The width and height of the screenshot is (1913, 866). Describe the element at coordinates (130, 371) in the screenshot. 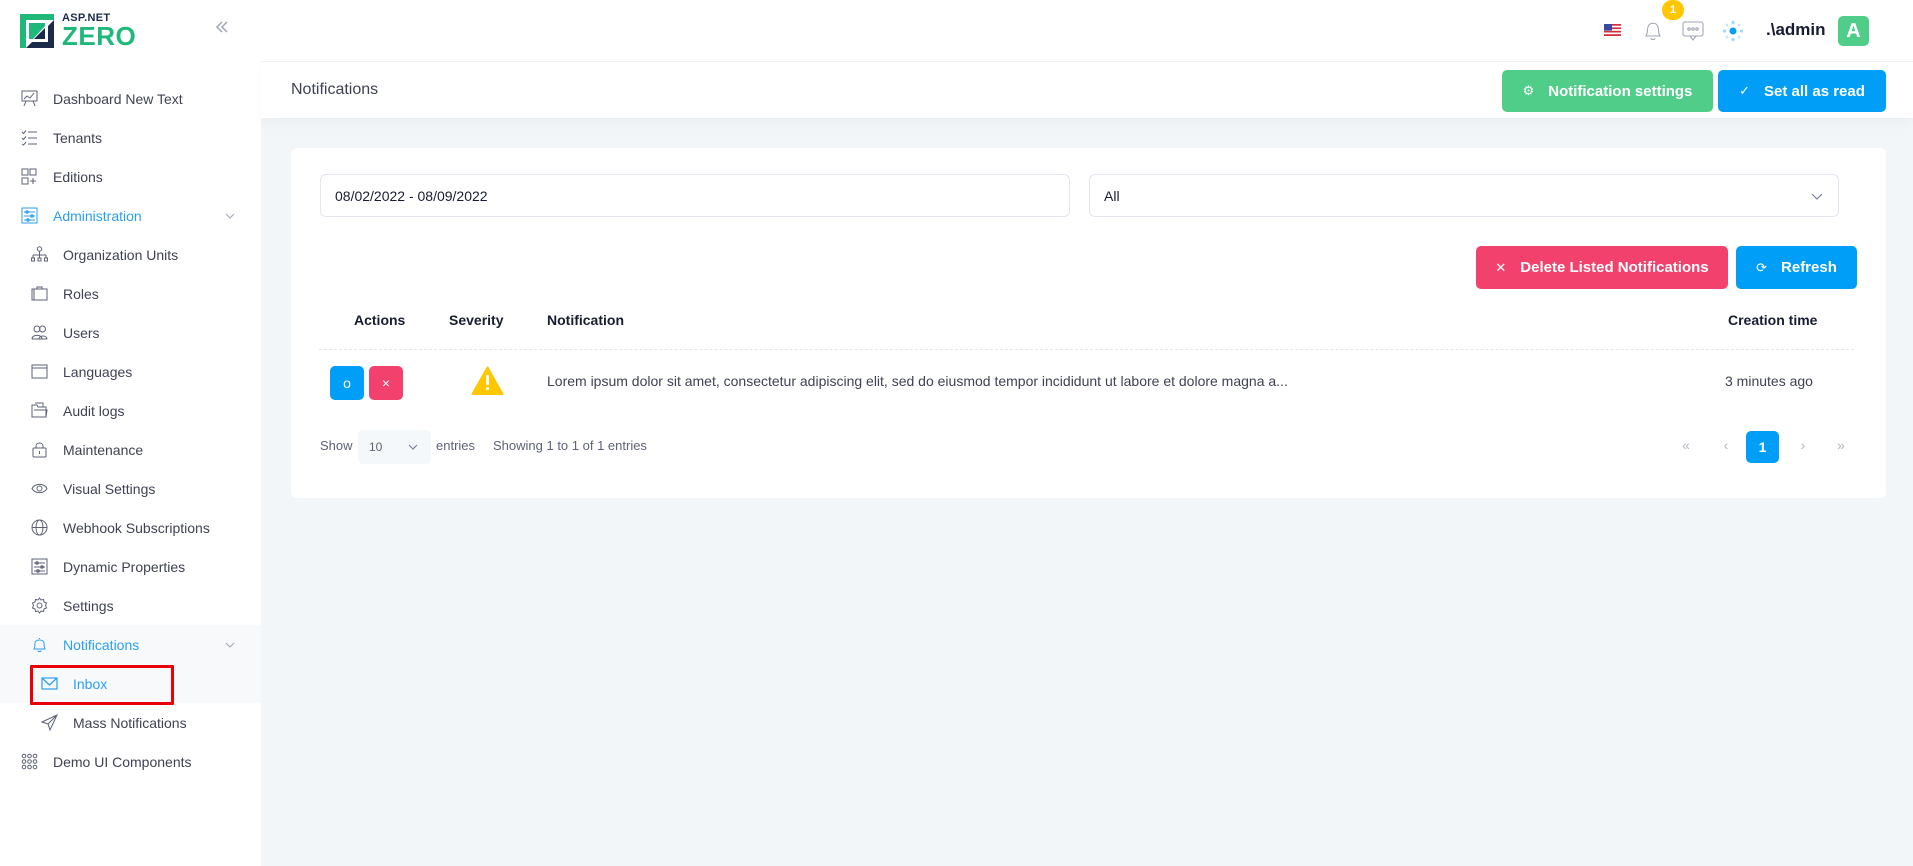

I see `sidebar-item-languages: Languages` at that location.